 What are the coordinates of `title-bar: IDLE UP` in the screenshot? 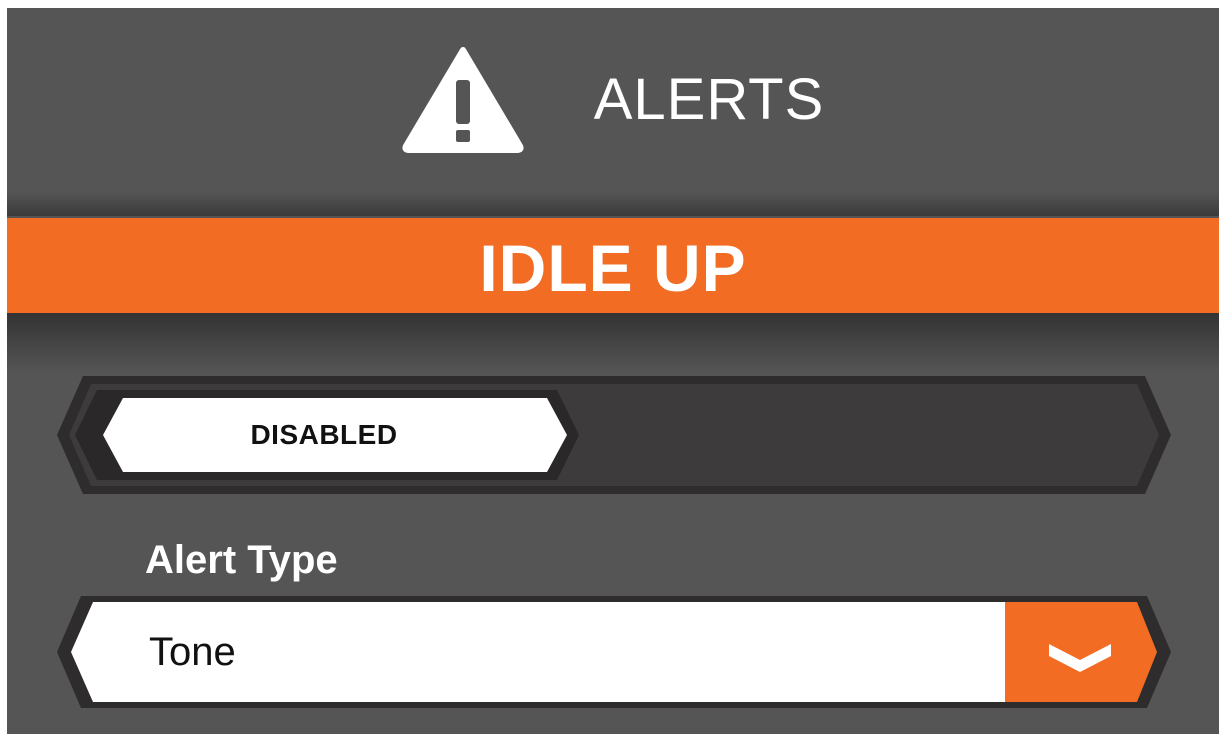 It's located at (613, 265).